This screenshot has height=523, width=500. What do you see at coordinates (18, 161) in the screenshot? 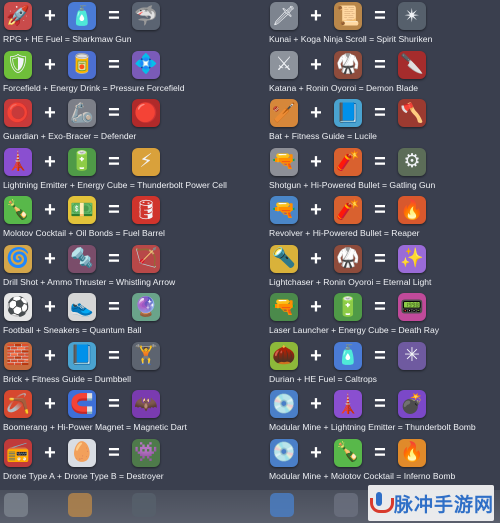
I see `lightning-emitter-icon: 🗼` at bounding box center [18, 161].